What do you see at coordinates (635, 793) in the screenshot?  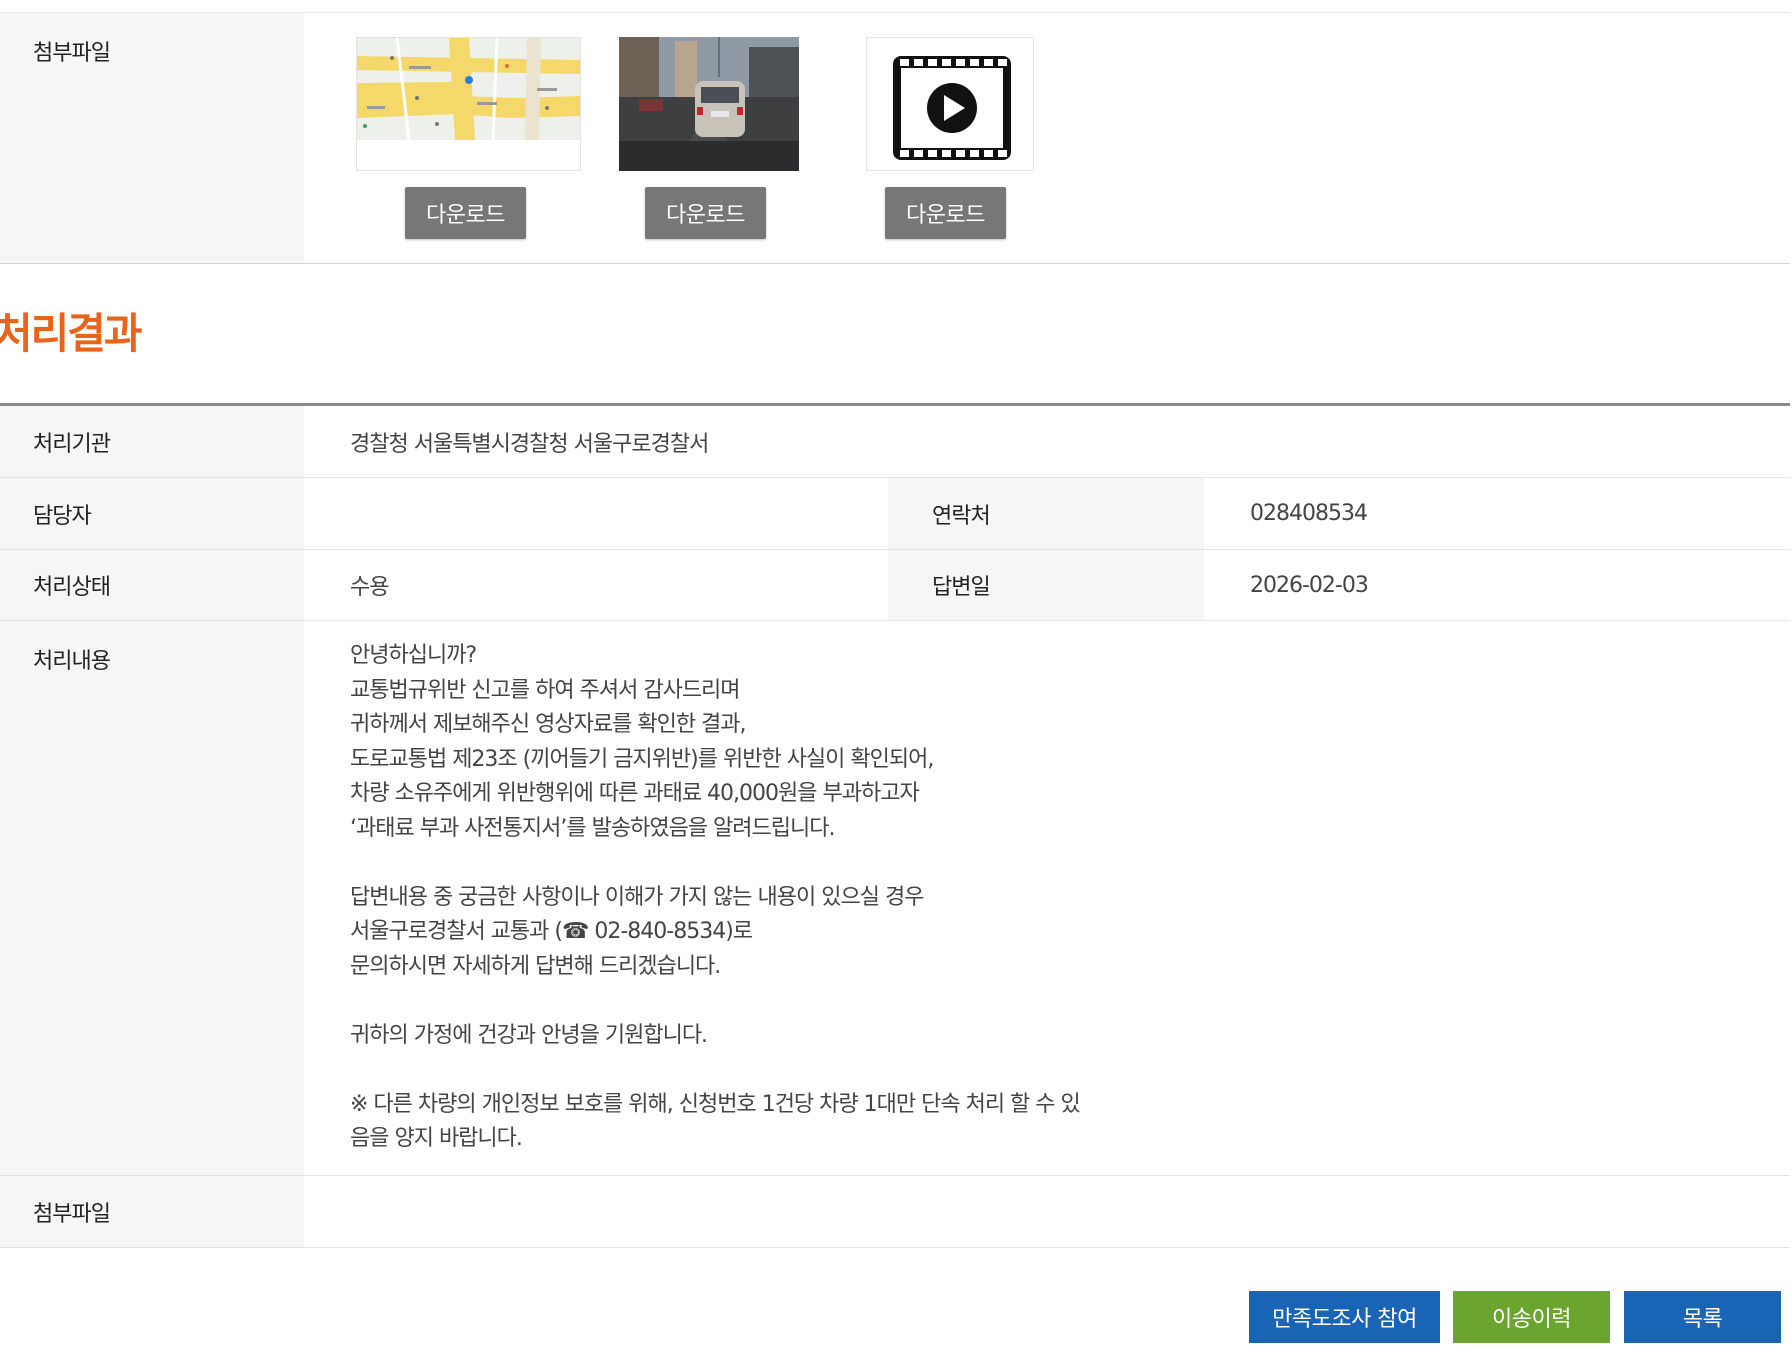 I see `content-line: 차량 소유주에게 위반행위에 따른 과태료 40,000원을 부과하고자` at bounding box center [635, 793].